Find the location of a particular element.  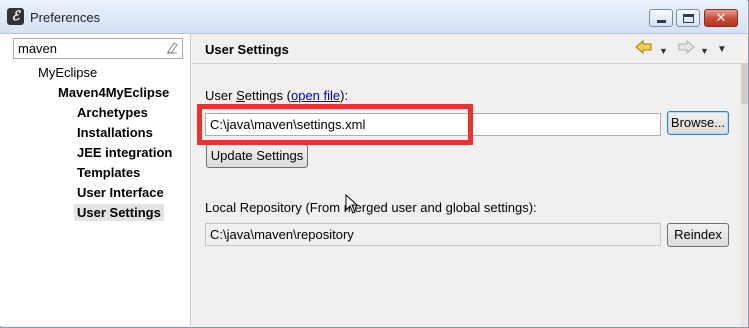

user-settings-label: User Settings (open file): is located at coordinates (276, 95).